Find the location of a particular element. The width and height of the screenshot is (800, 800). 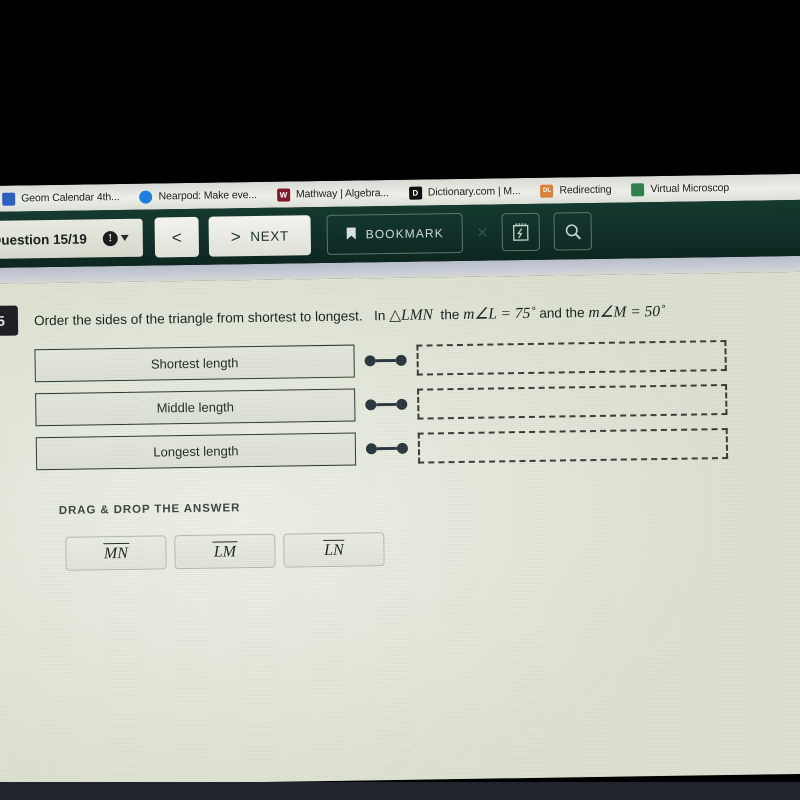

mathway-favicon-icon: W is located at coordinates (283, 194).